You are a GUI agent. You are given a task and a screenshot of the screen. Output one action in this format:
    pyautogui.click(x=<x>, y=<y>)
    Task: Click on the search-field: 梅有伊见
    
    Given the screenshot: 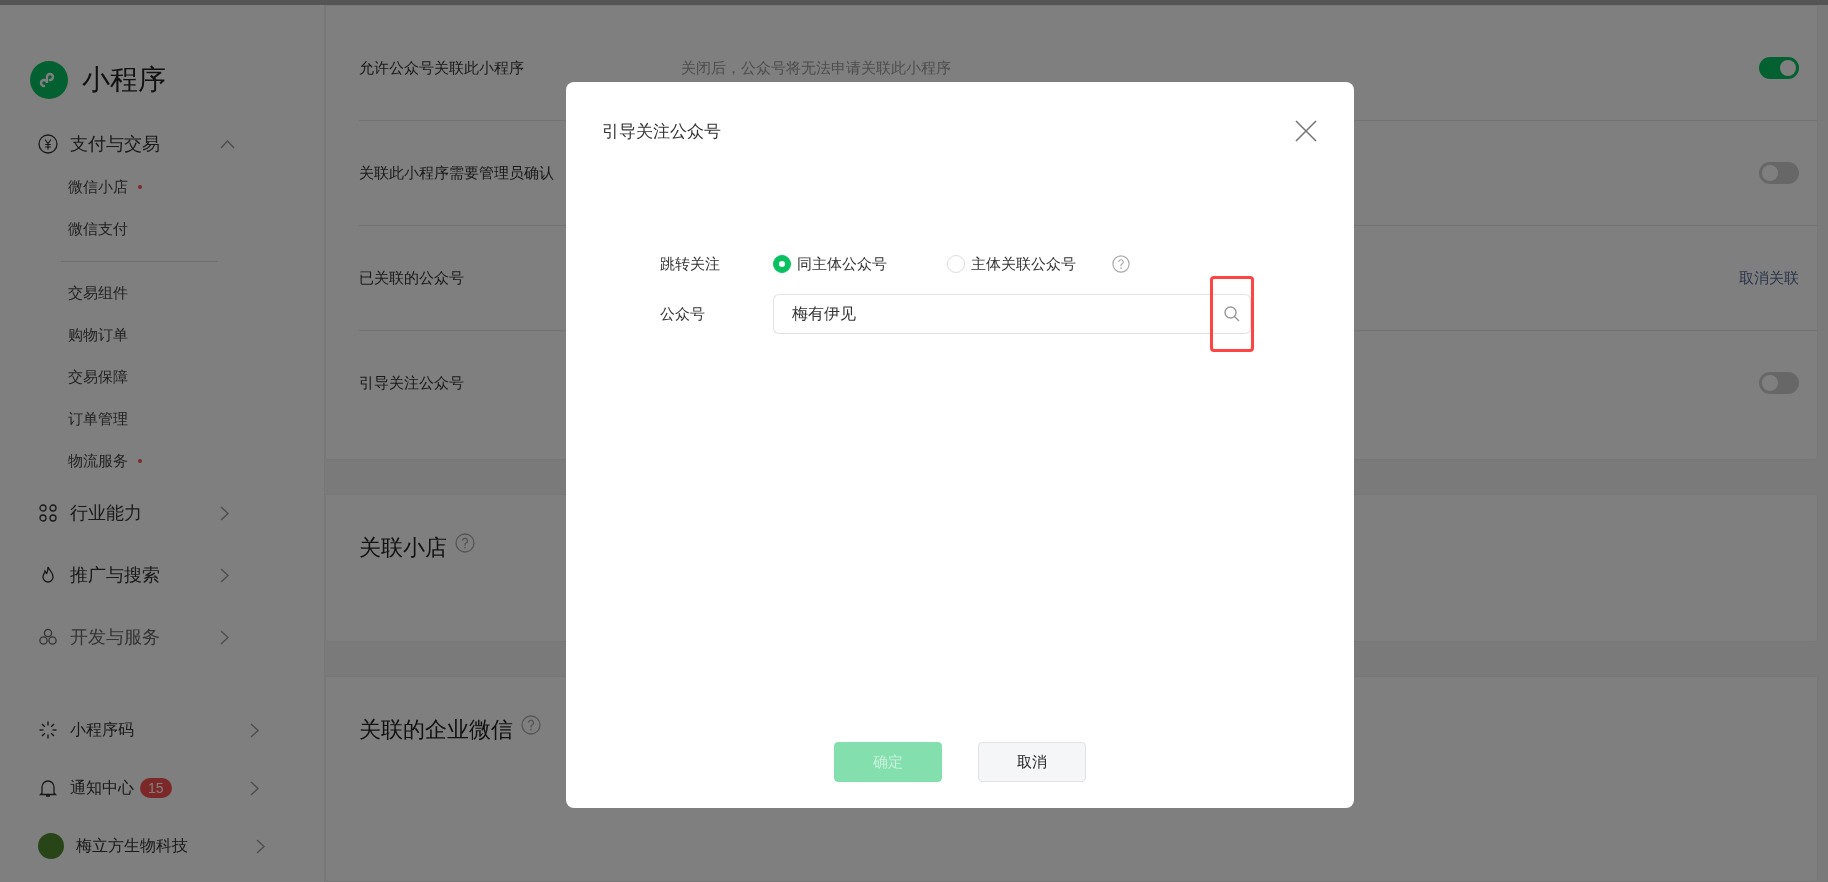 What is the action you would take?
    pyautogui.click(x=991, y=314)
    